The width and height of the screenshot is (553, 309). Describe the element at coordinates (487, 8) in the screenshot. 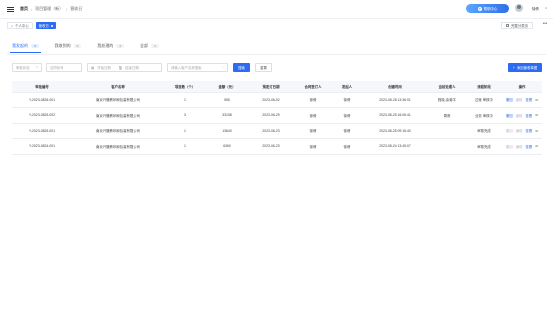

I see `help-center-button: ? 帮助中心` at that location.